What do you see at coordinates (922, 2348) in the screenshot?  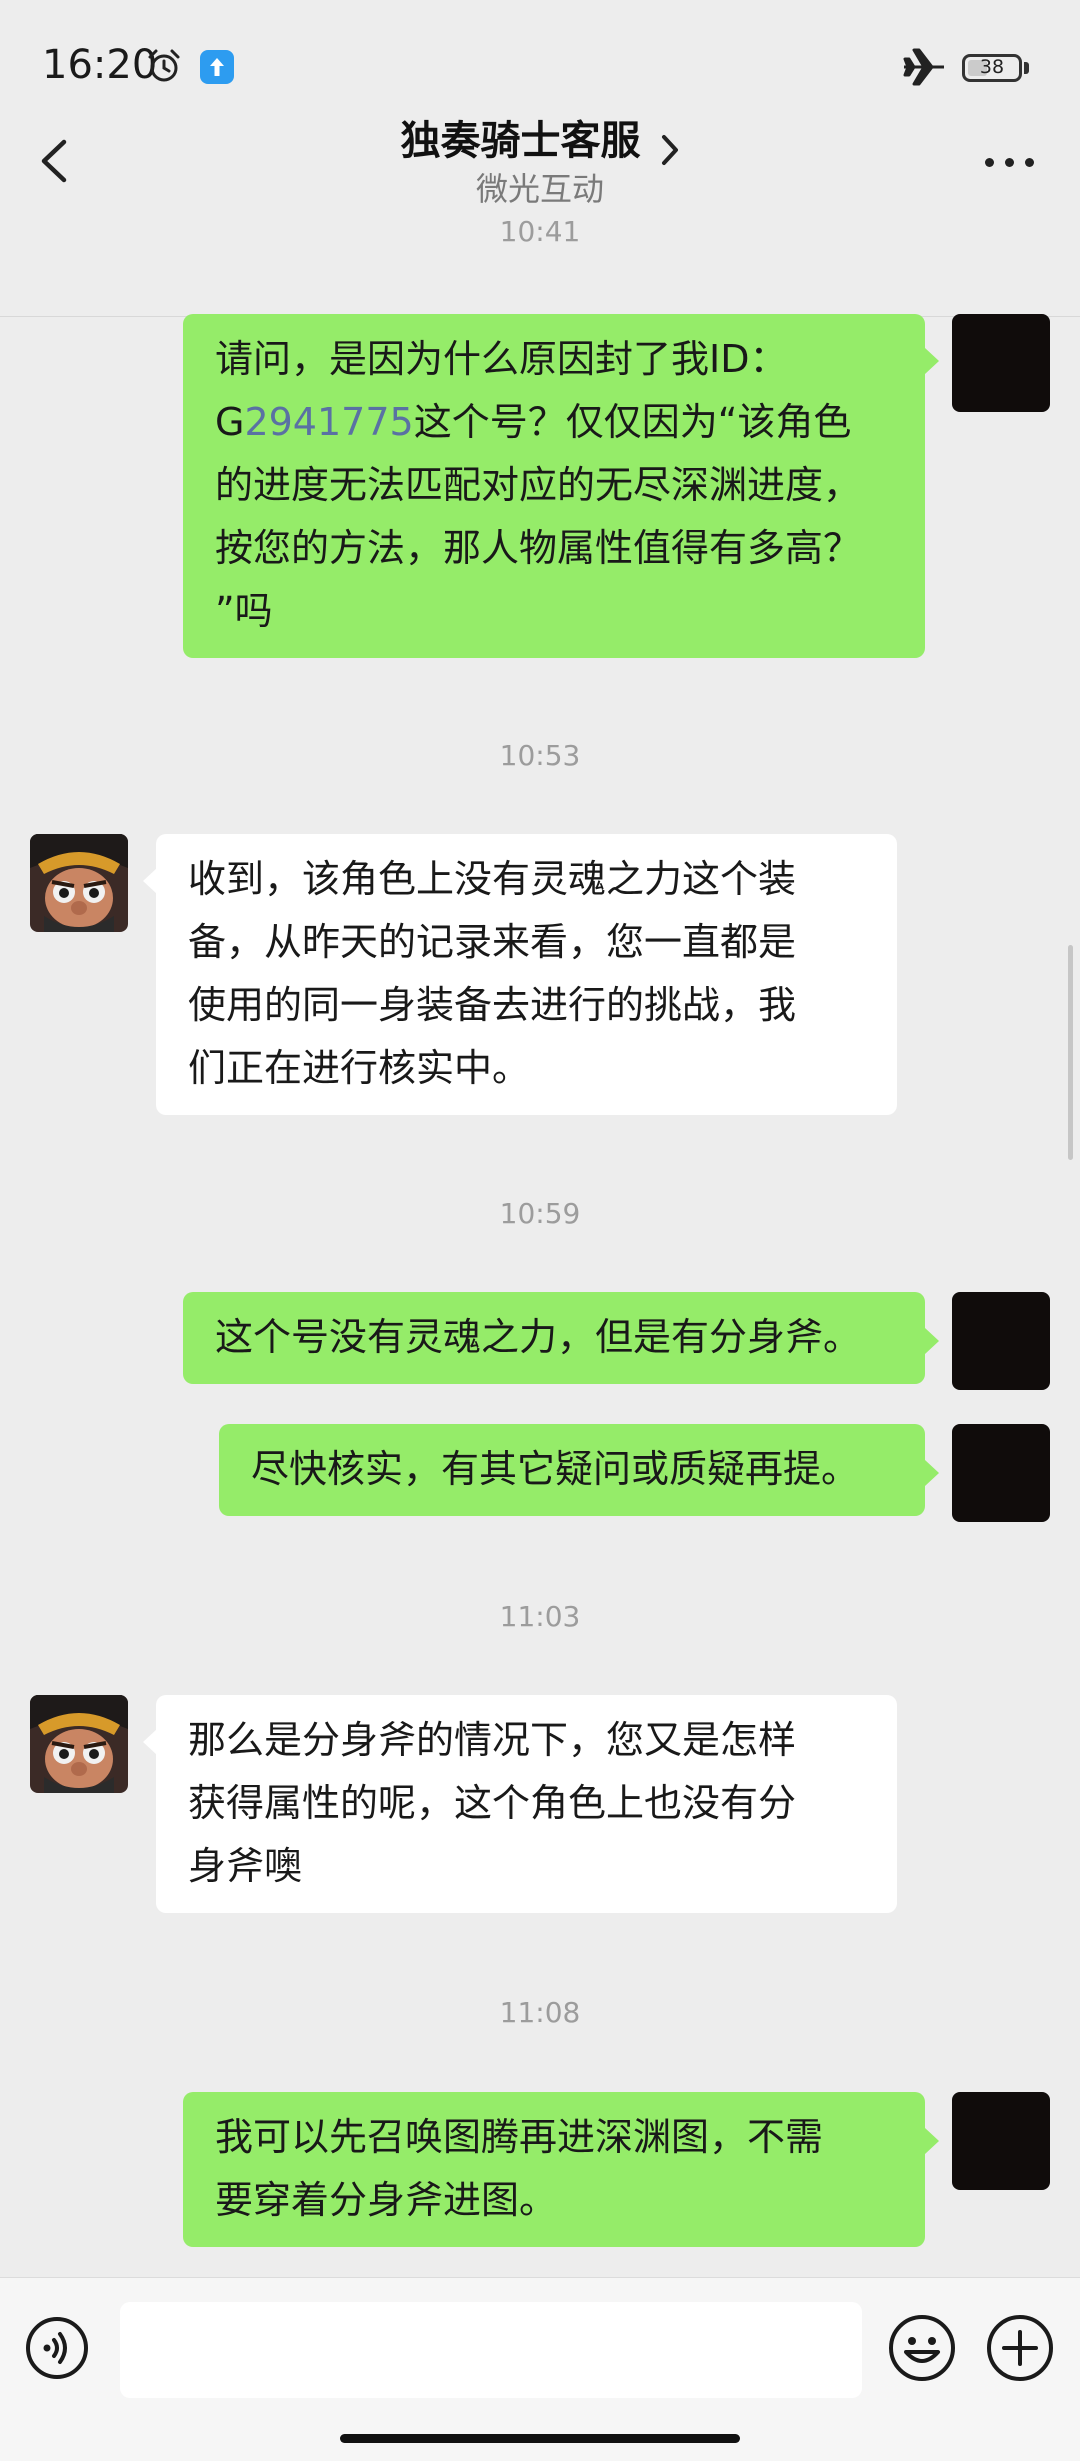 I see `emoji-icon` at bounding box center [922, 2348].